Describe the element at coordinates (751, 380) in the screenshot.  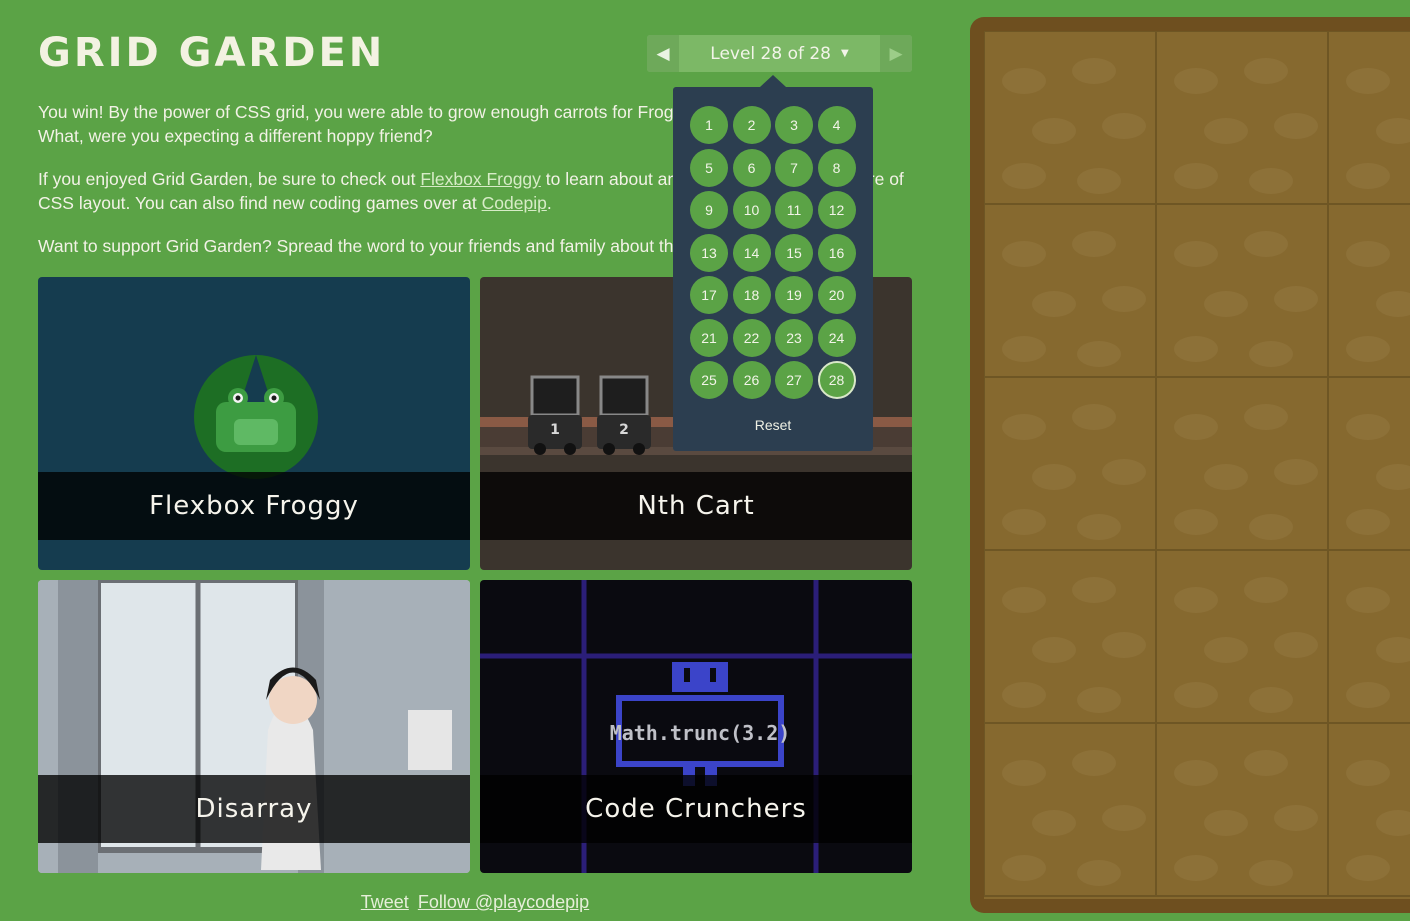
I see `level-button-26: 26` at that location.